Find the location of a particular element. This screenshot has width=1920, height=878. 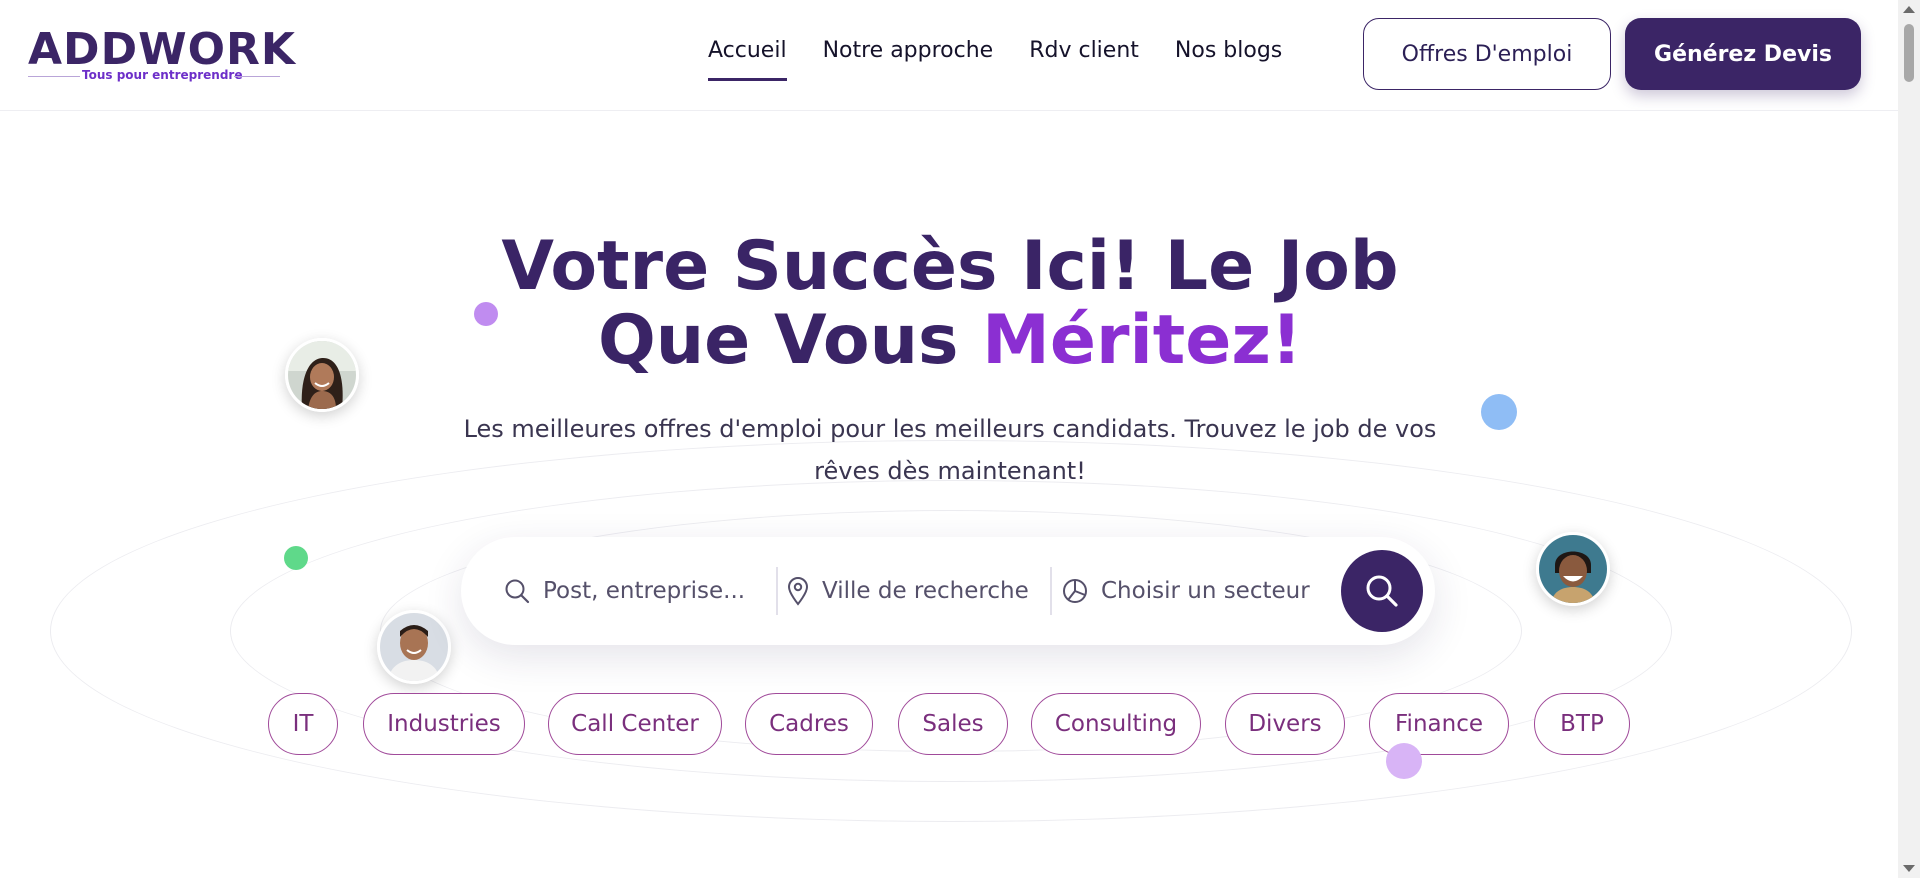

decor-dot-green is located at coordinates (296, 558).